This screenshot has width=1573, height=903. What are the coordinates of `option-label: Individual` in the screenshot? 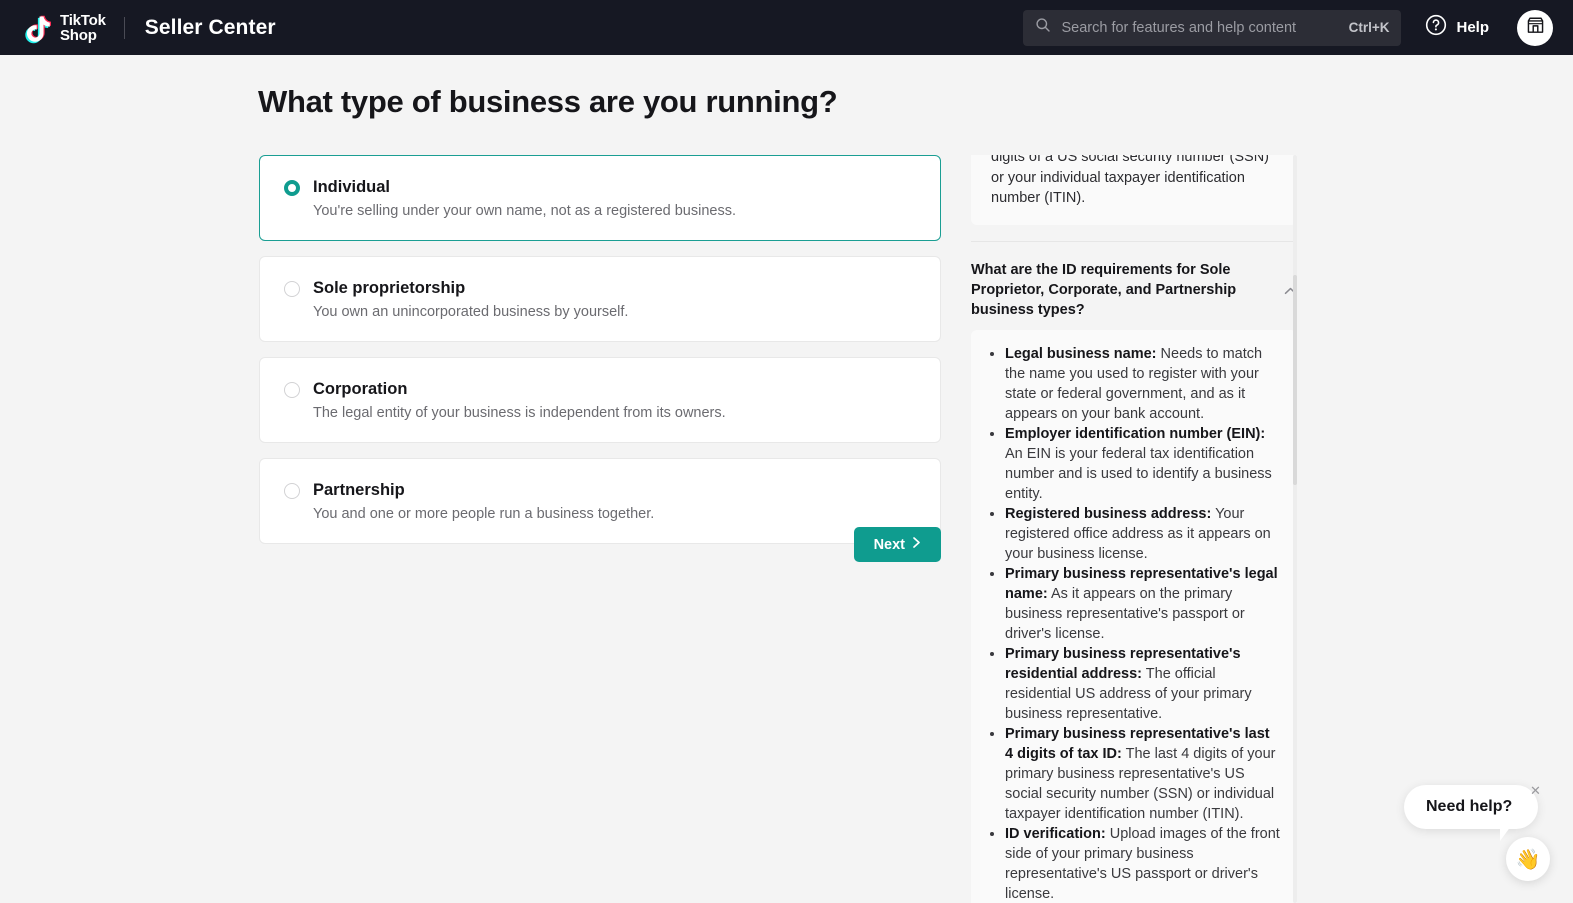 It's located at (352, 187).